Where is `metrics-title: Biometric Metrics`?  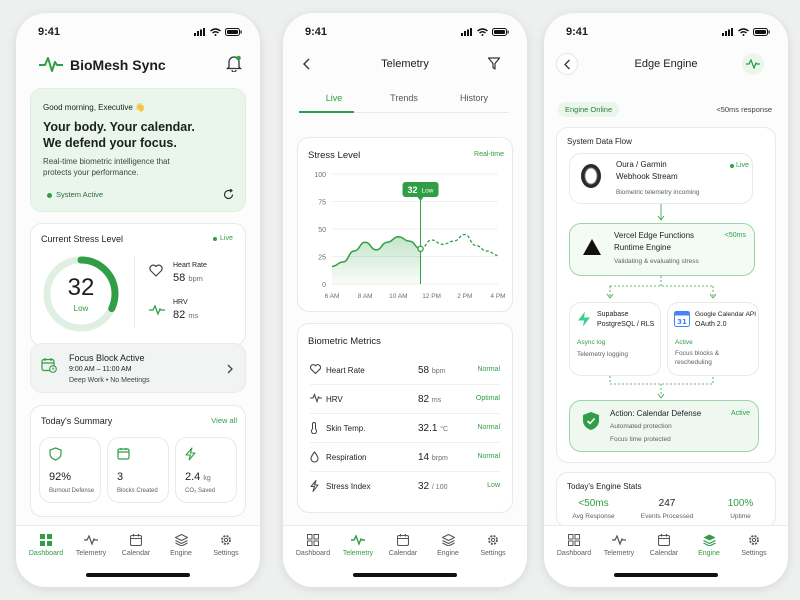 metrics-title: Biometric Metrics is located at coordinates (344, 341).